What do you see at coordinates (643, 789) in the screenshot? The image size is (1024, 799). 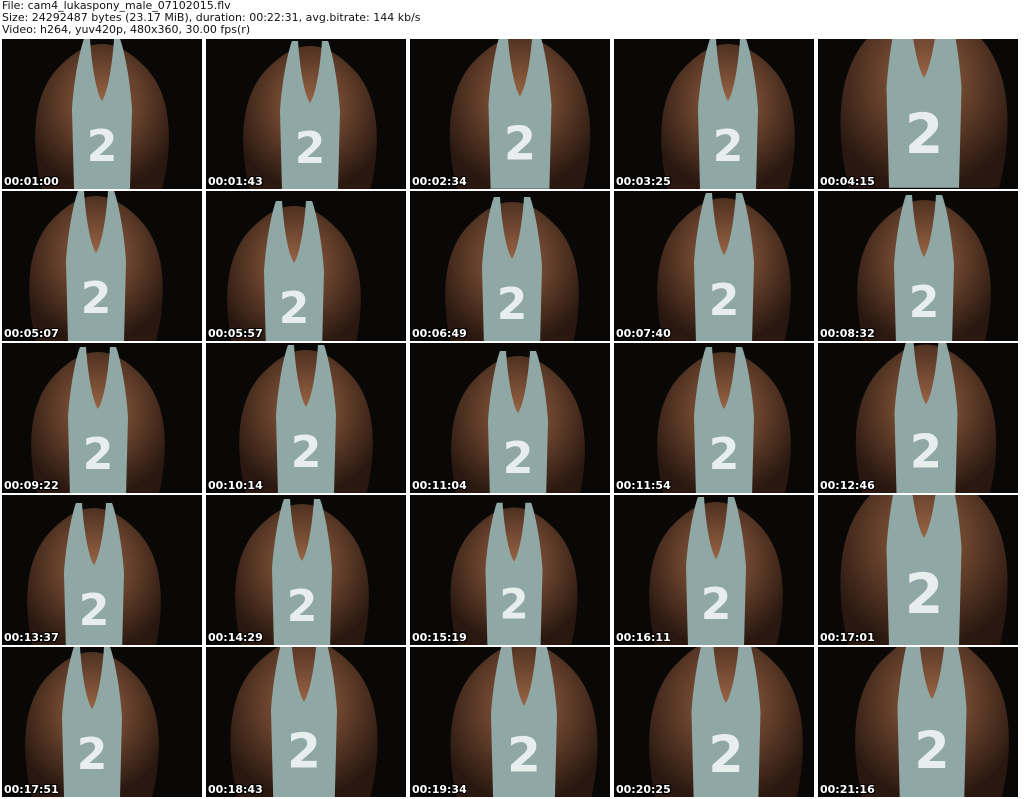 I see `thumbnail-timestamp: 00:20:25` at bounding box center [643, 789].